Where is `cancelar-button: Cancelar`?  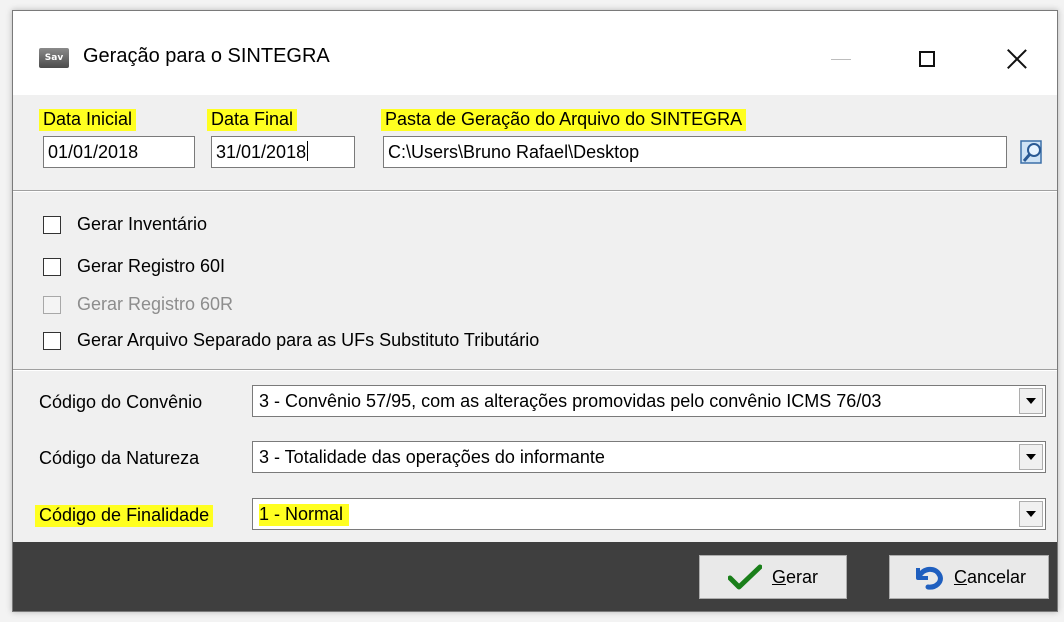 cancelar-button: Cancelar is located at coordinates (969, 577).